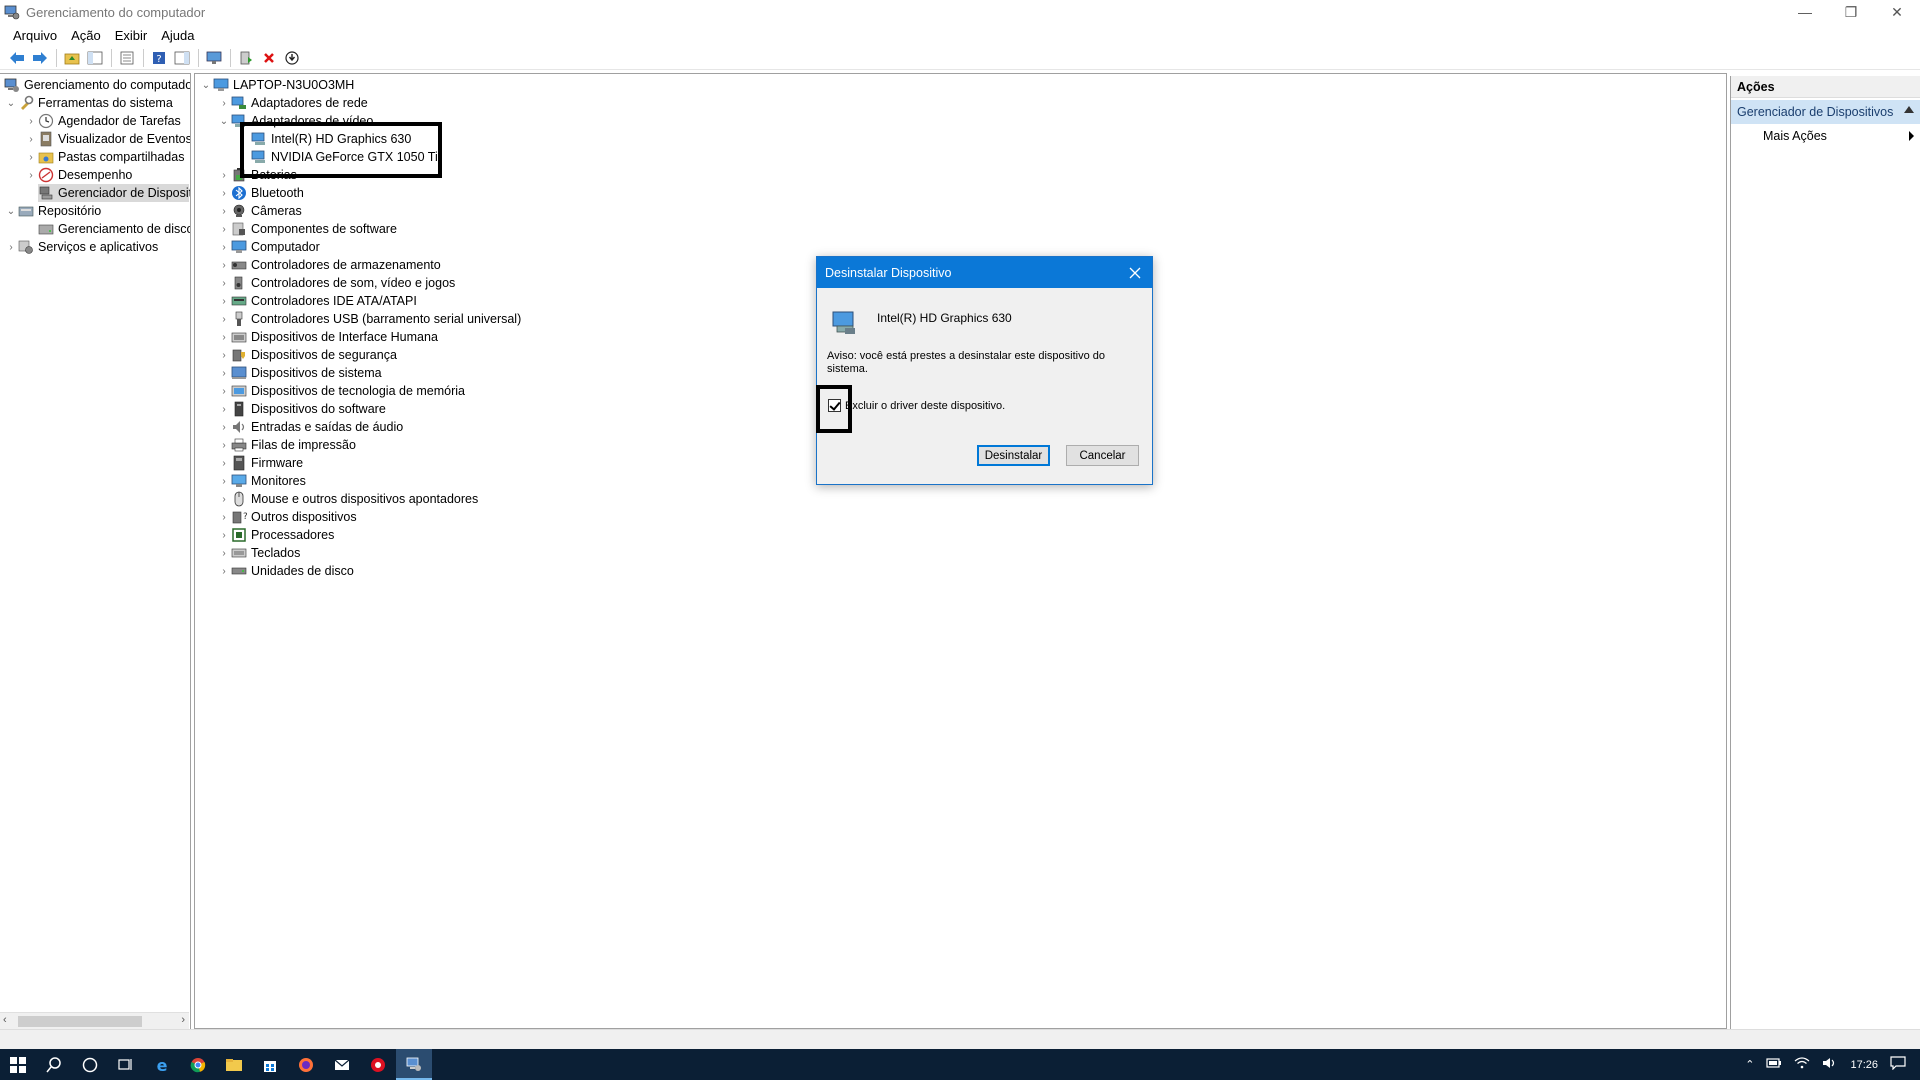  I want to click on tree-item-computer-management: Gerenciamento do computado, so click(97, 85).